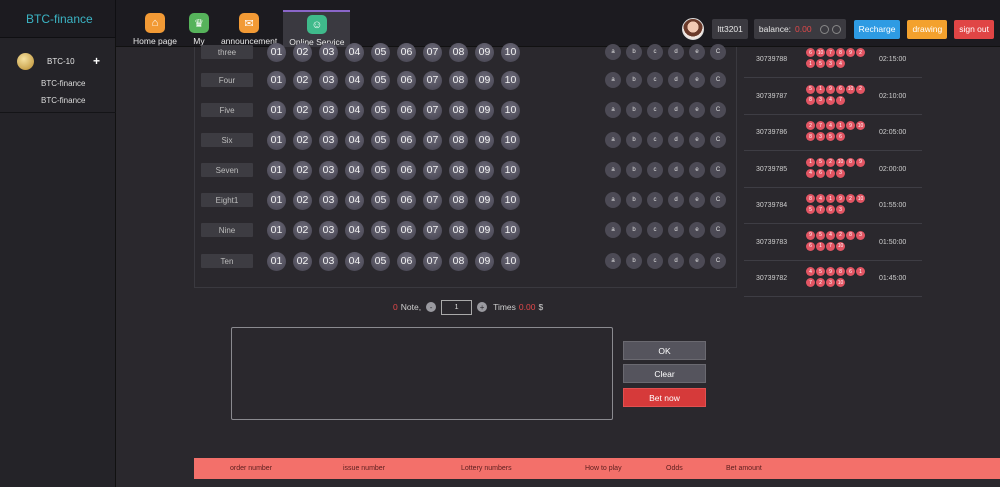  Describe the element at coordinates (664, 373) in the screenshot. I see `clear-button: Clear` at that location.